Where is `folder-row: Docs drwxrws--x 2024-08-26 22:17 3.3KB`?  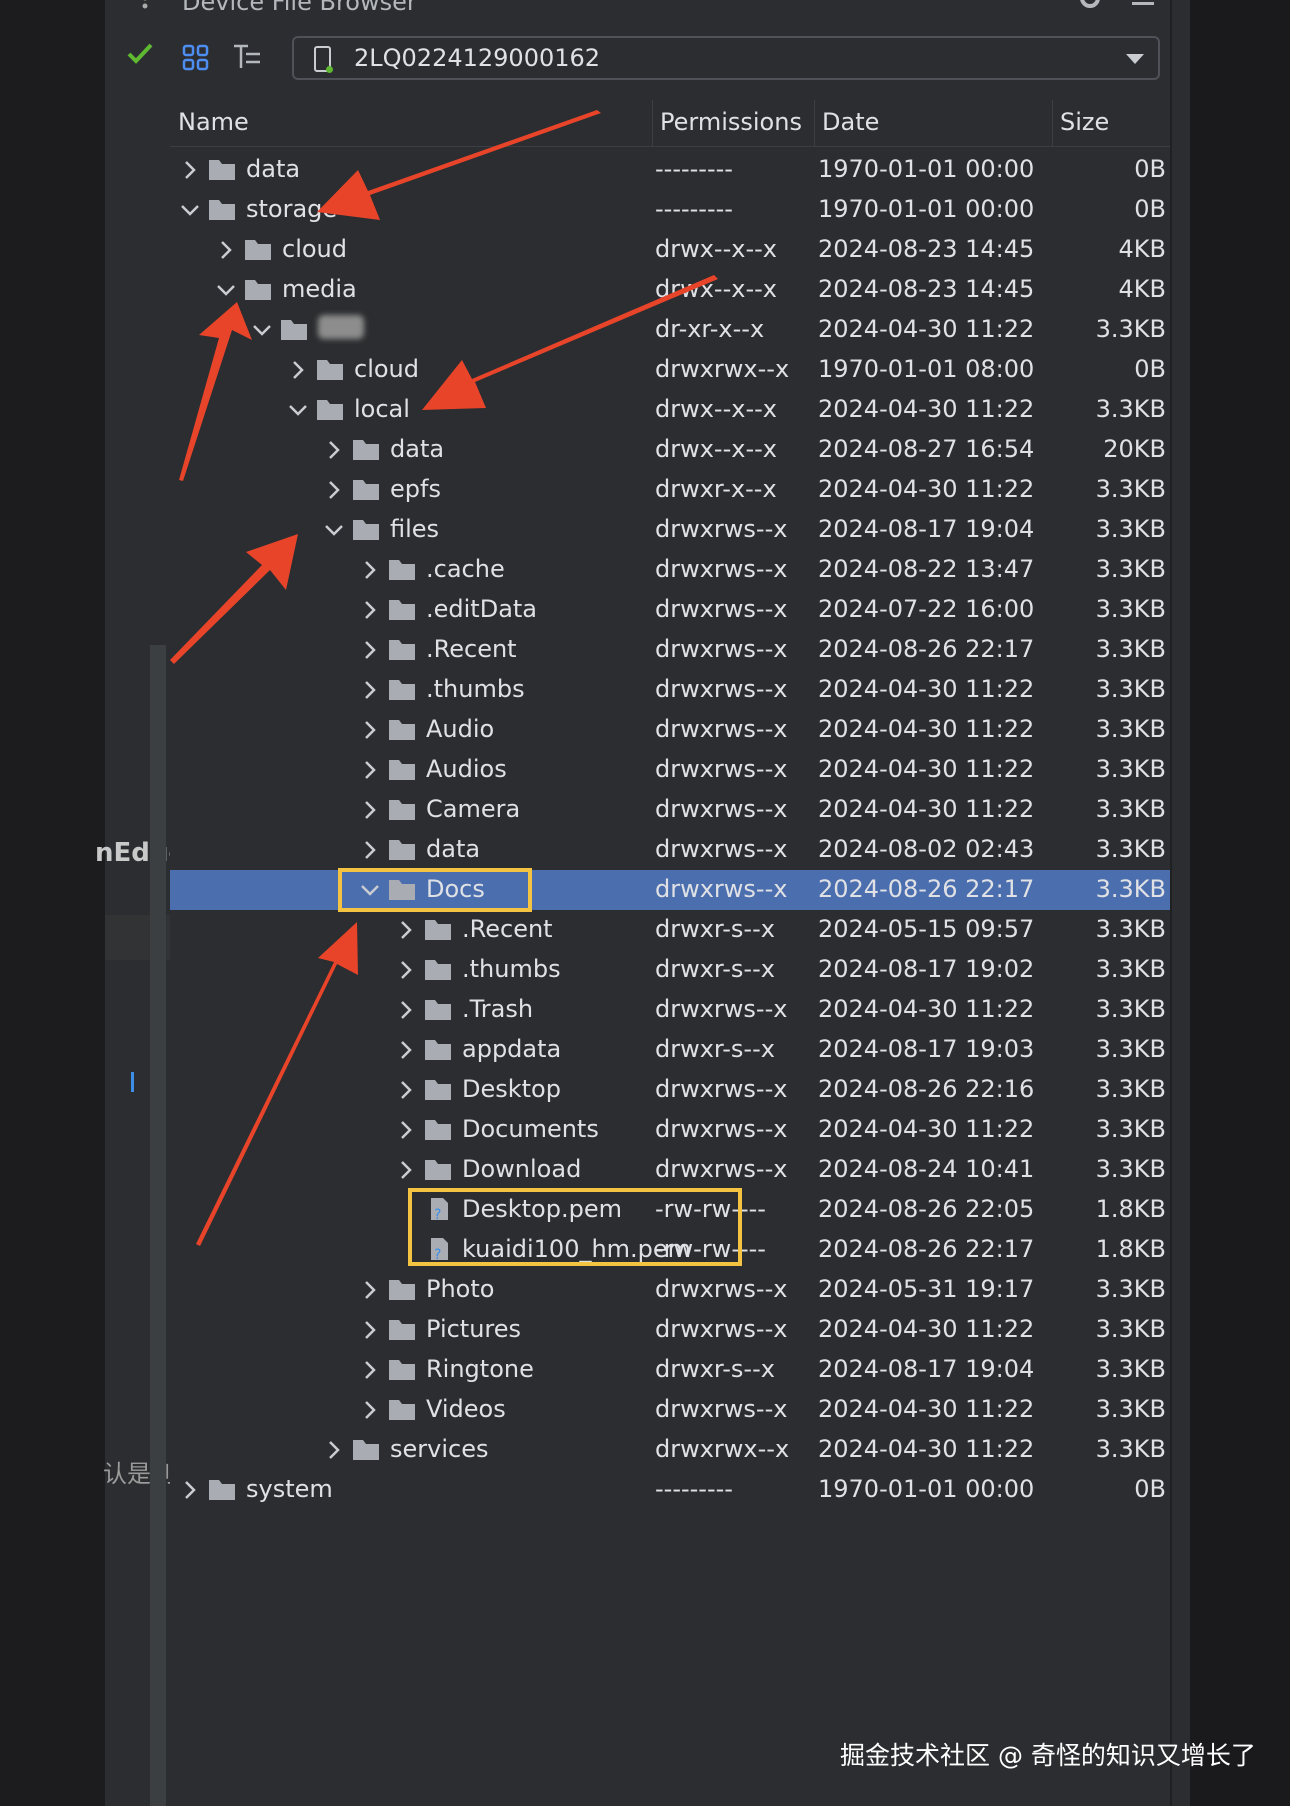 folder-row: Docs drwxrws--x 2024-08-26 22:17 3.3KB is located at coordinates (670, 890).